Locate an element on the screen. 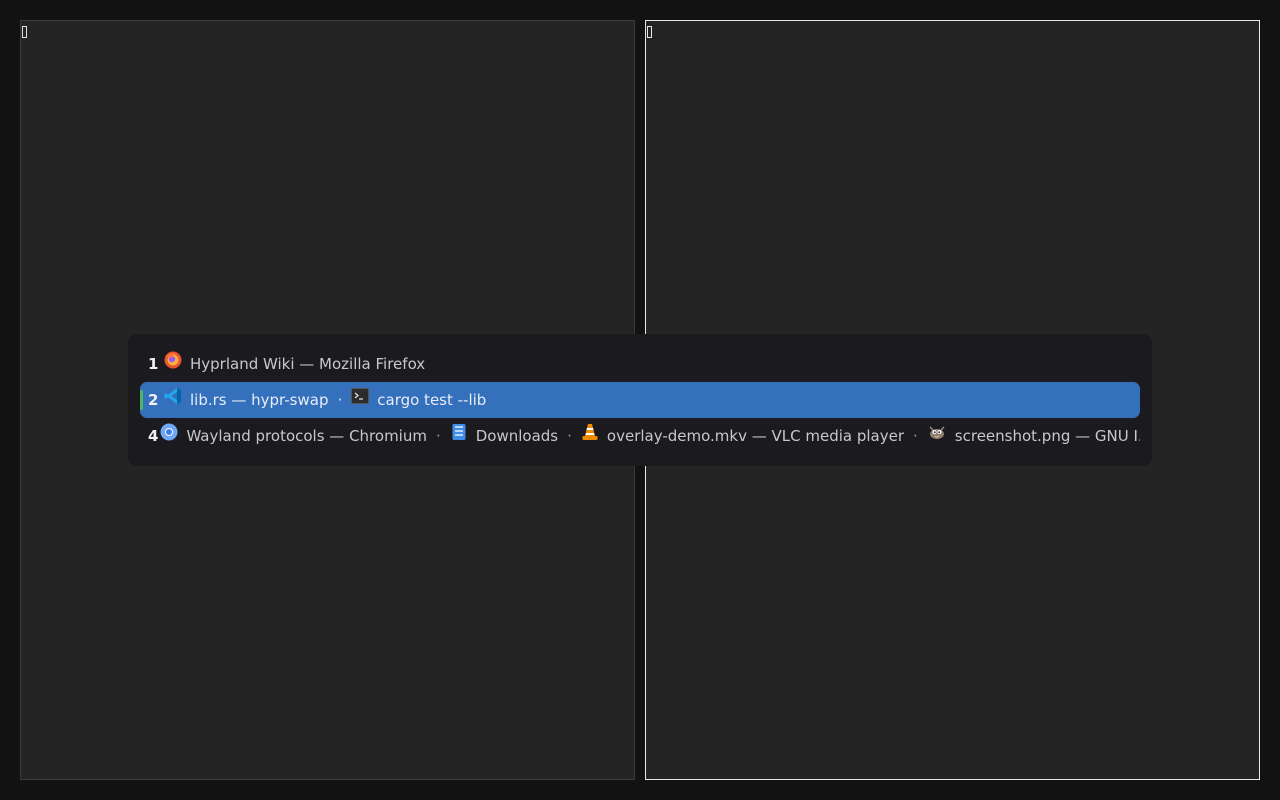 The height and width of the screenshot is (800, 1280). window-title: cargo test --lib is located at coordinates (432, 400).